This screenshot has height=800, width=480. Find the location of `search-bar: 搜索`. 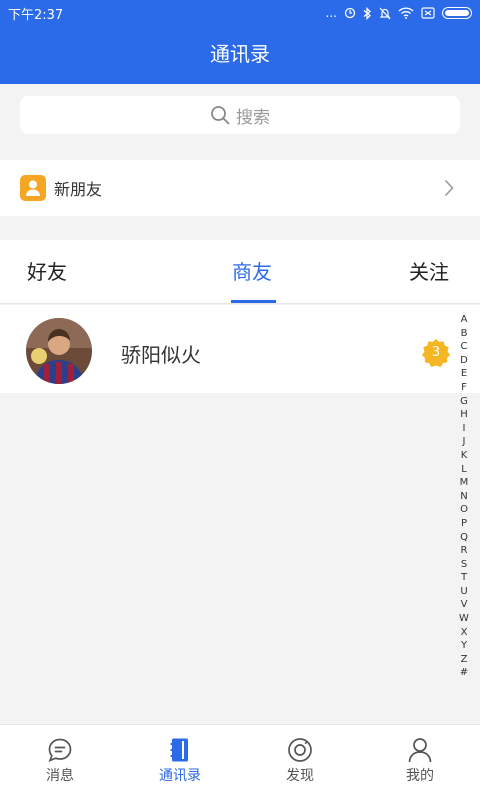

search-bar: 搜索 is located at coordinates (240, 115).